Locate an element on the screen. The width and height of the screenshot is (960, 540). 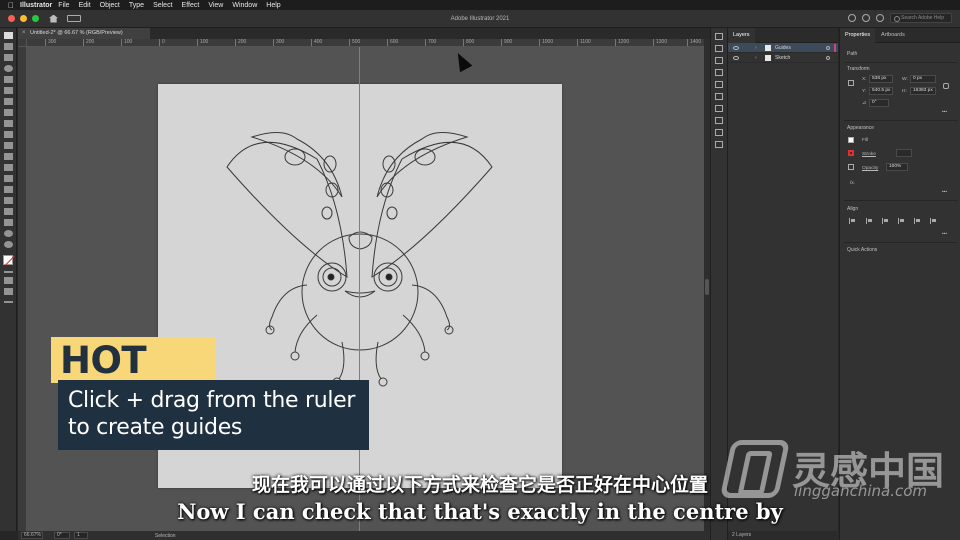
direct-selection-tool-icon is located at coordinates (8, 46).